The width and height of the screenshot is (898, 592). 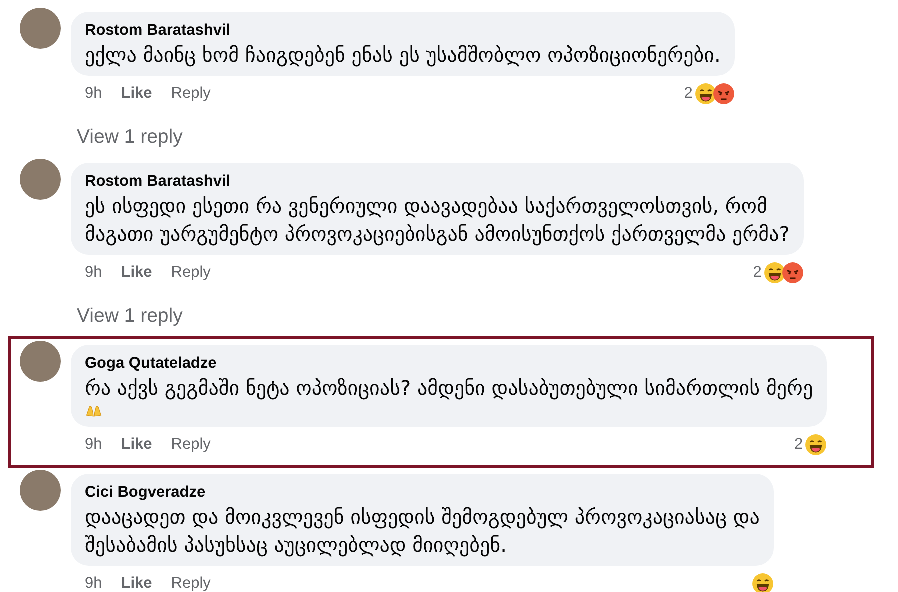 I want to click on comment-text: ექლა მაინც ხომ ჩაიგდებენ ენას ეს უსამშობლო ოპოზიციონერები., so click(x=403, y=55).